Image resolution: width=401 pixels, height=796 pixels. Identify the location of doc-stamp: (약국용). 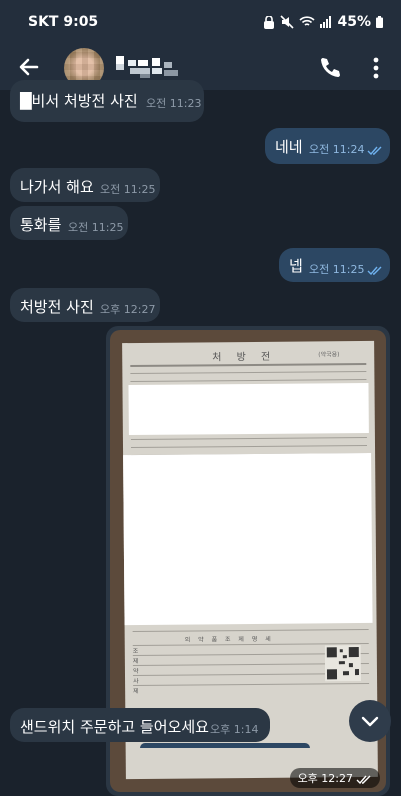
(329, 355).